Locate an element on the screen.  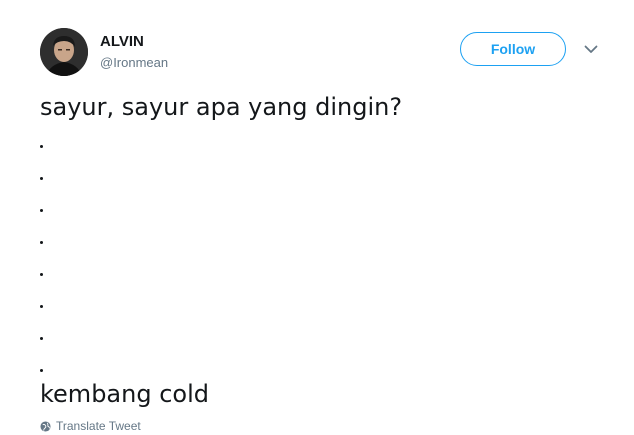
translate-tweet-link: Translate Tweet is located at coordinates (90, 426).